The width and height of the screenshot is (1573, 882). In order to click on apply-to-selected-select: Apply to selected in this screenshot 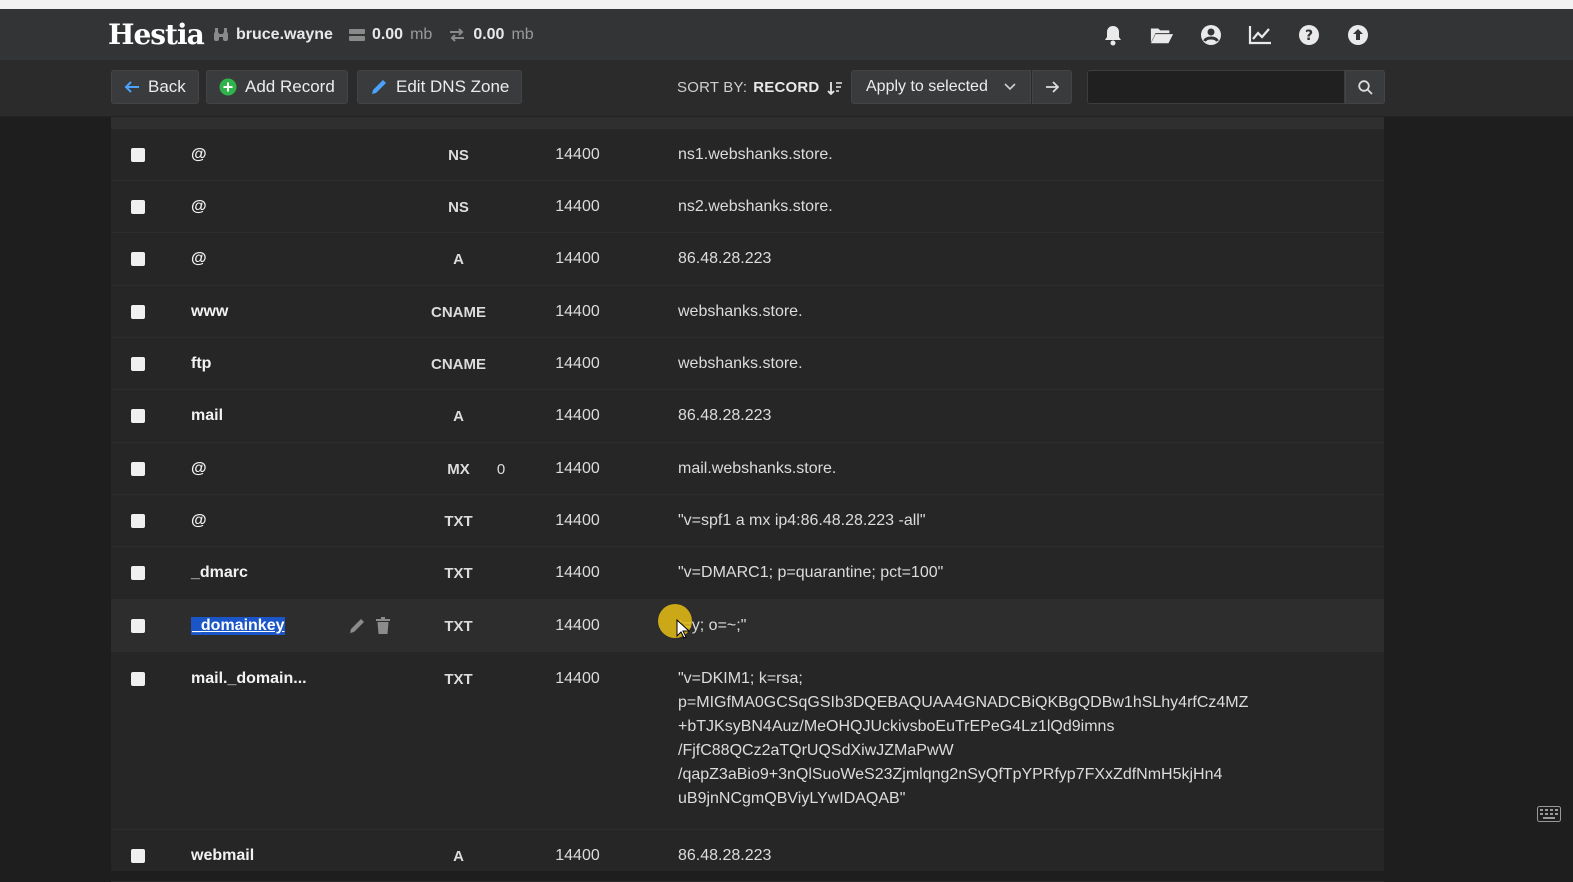, I will do `click(941, 87)`.